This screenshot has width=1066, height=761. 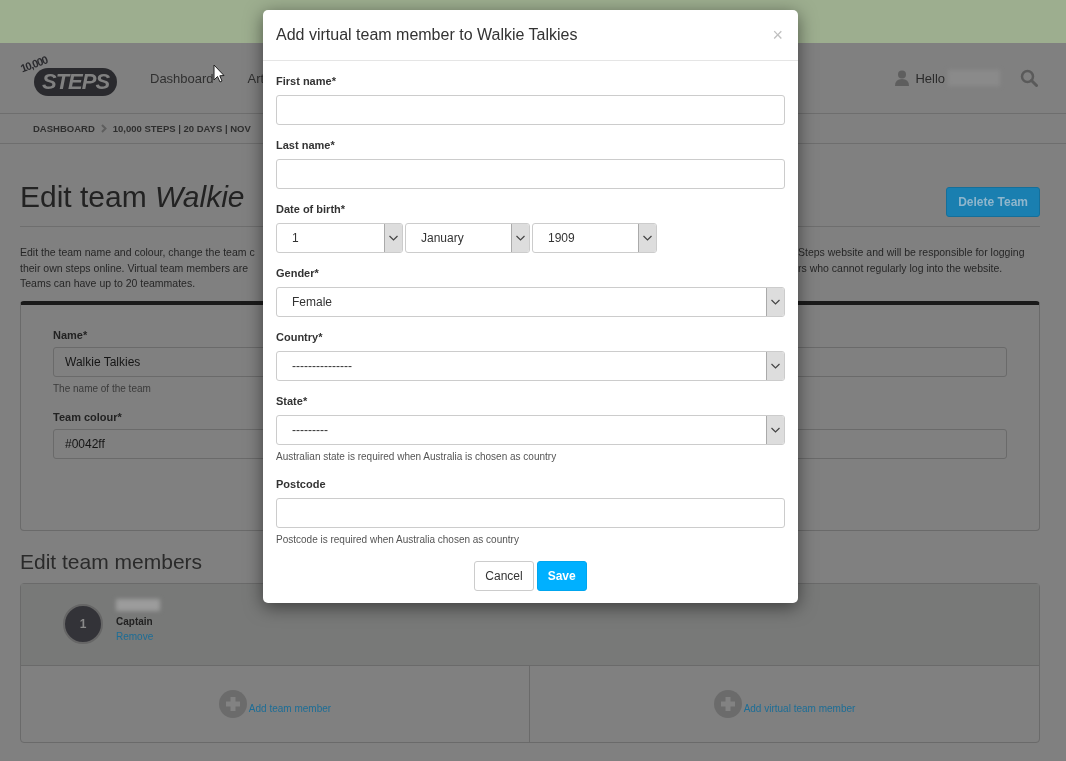 What do you see at coordinates (103, 128) in the screenshot?
I see `chevron-icon` at bounding box center [103, 128].